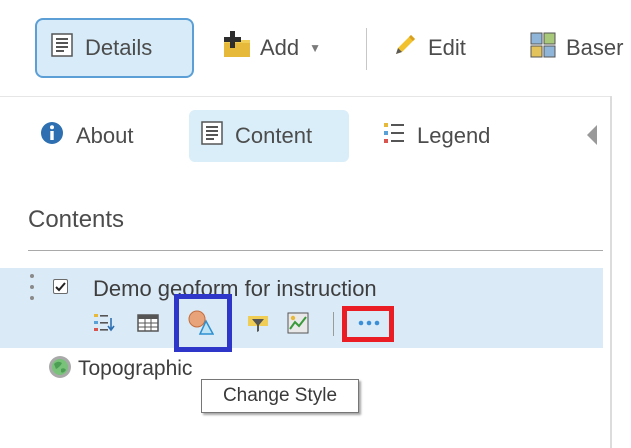  What do you see at coordinates (258, 323) in the screenshot?
I see `filter-icon` at bounding box center [258, 323].